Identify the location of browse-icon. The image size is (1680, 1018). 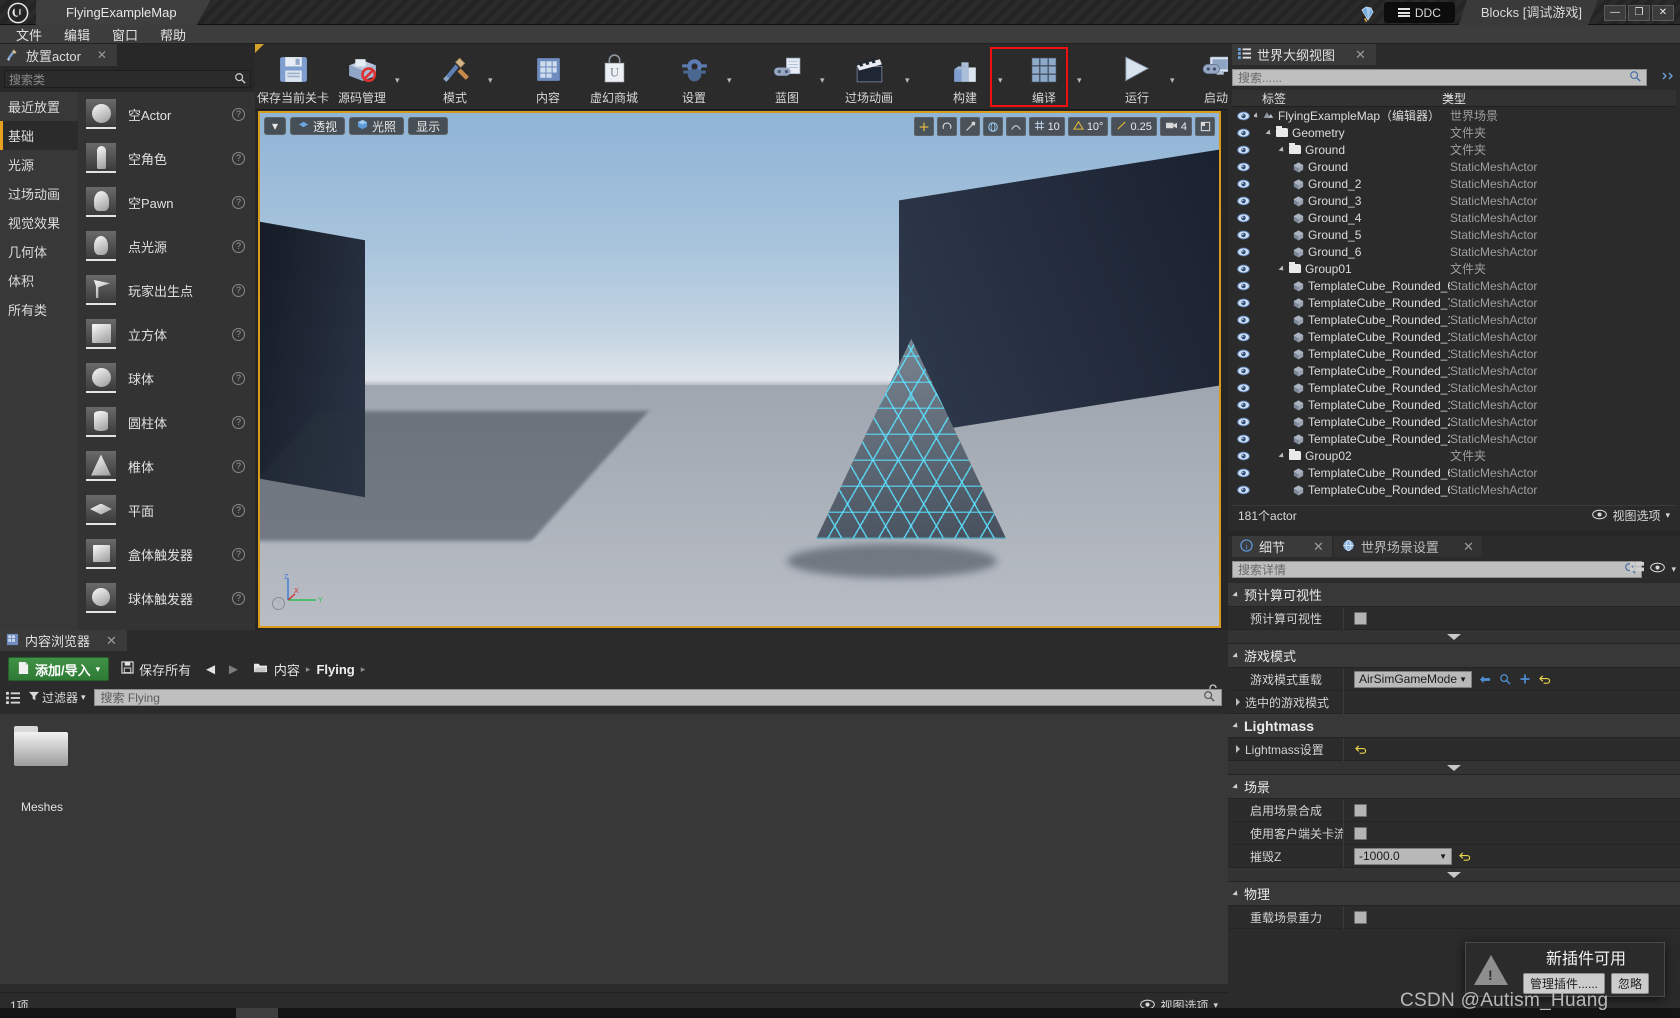
(1505, 679).